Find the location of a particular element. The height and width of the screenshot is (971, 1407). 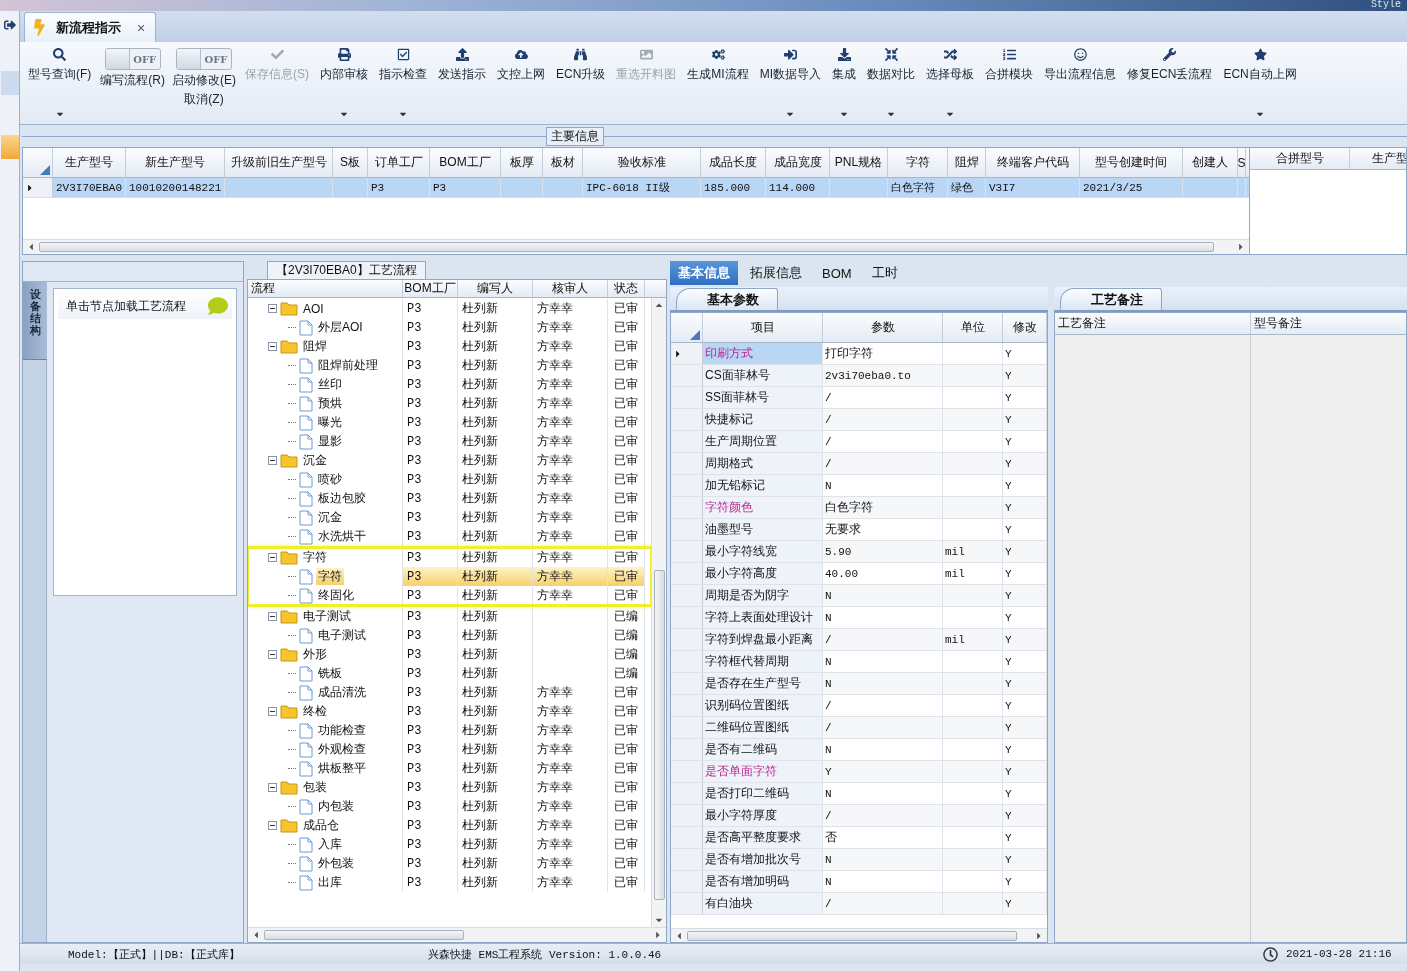

toolbar-button: 内部审核 is located at coordinates (344, 83).